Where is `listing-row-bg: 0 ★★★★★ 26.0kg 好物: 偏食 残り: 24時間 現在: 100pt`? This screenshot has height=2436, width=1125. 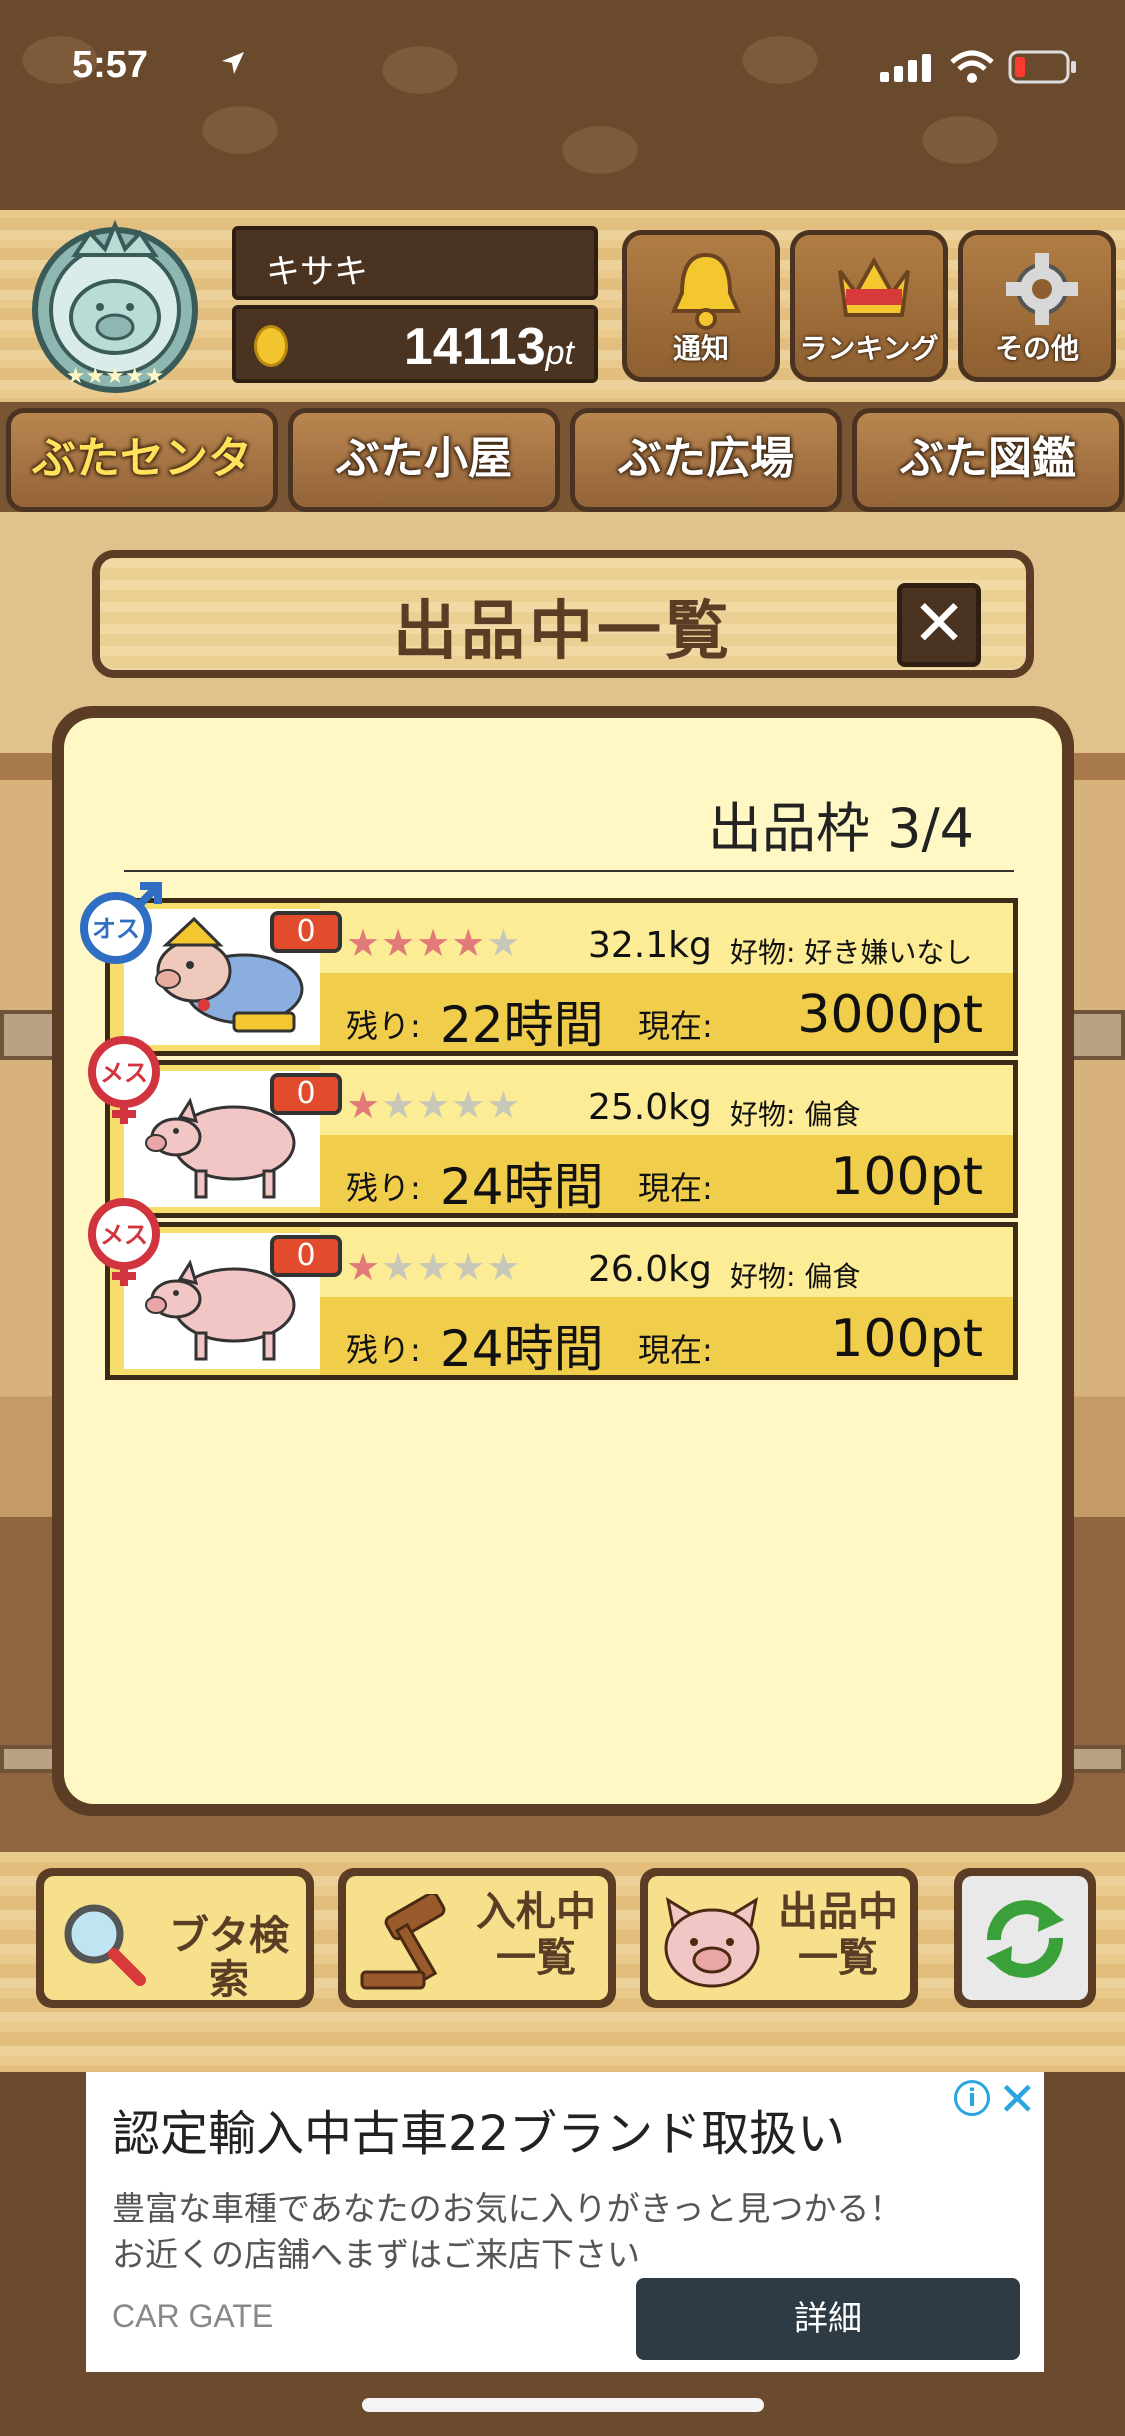 listing-row-bg: 0 ★★★★★ 26.0kg 好物: 偏食 残り: 24時間 現在: 100pt is located at coordinates (561, 1302).